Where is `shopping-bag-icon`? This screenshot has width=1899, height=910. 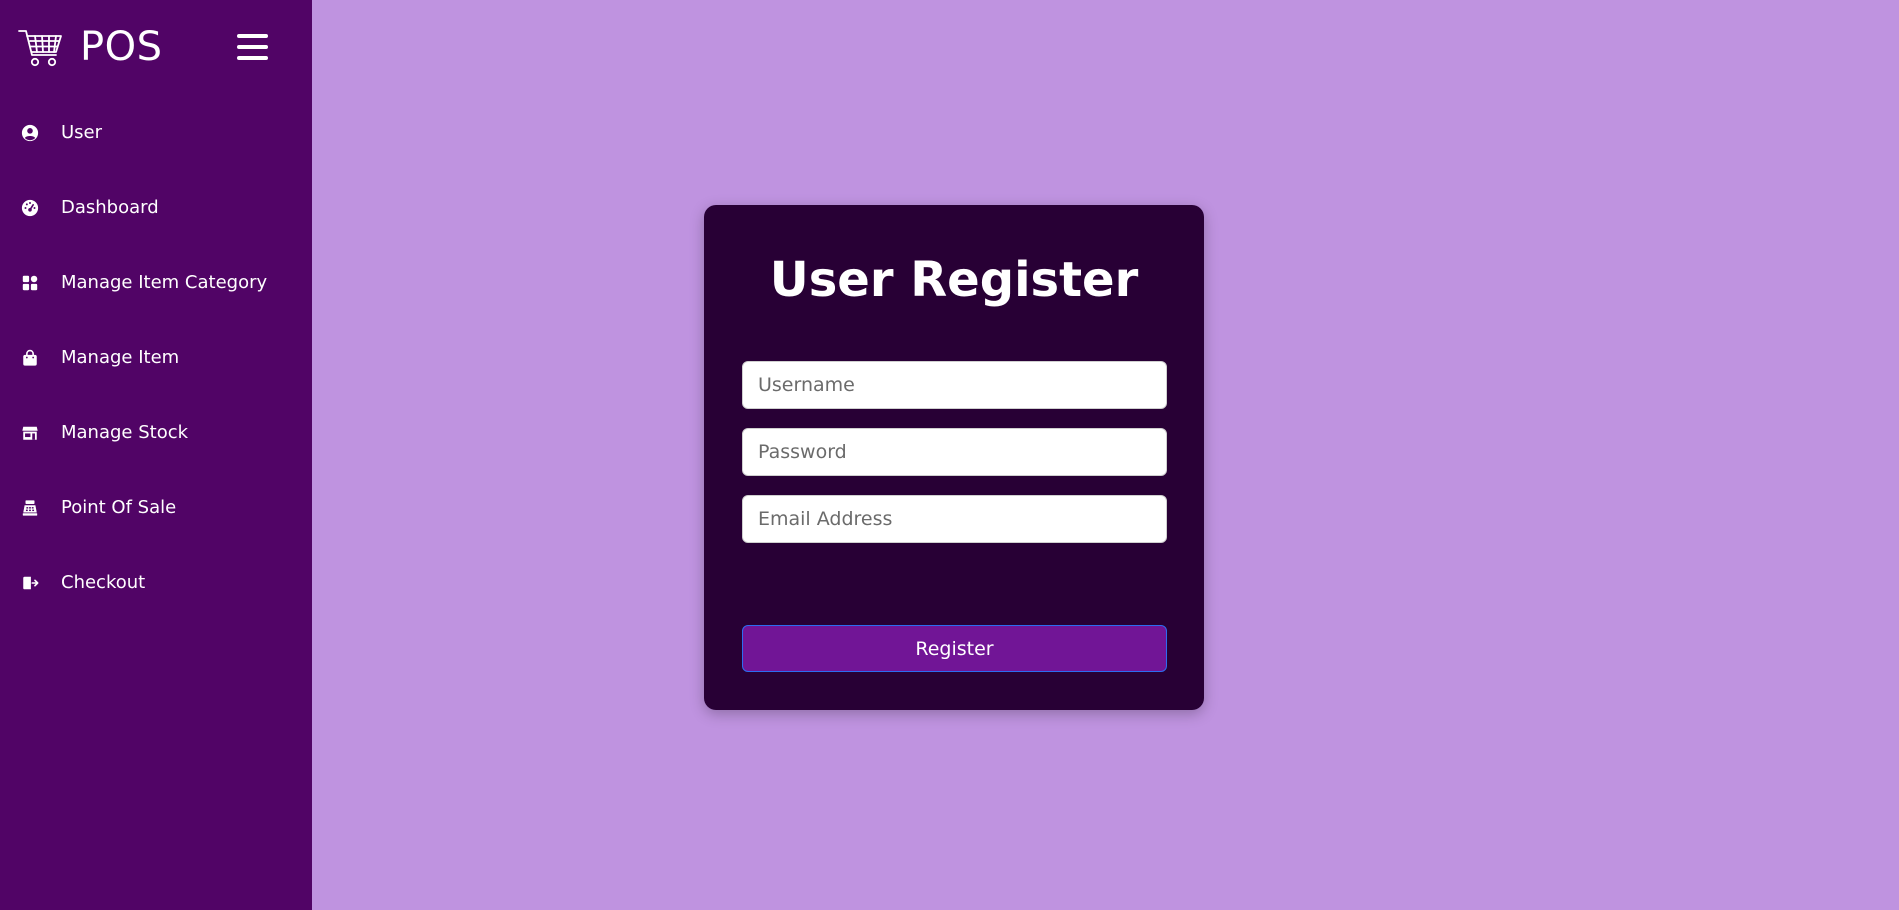 shopping-bag-icon is located at coordinates (30, 358).